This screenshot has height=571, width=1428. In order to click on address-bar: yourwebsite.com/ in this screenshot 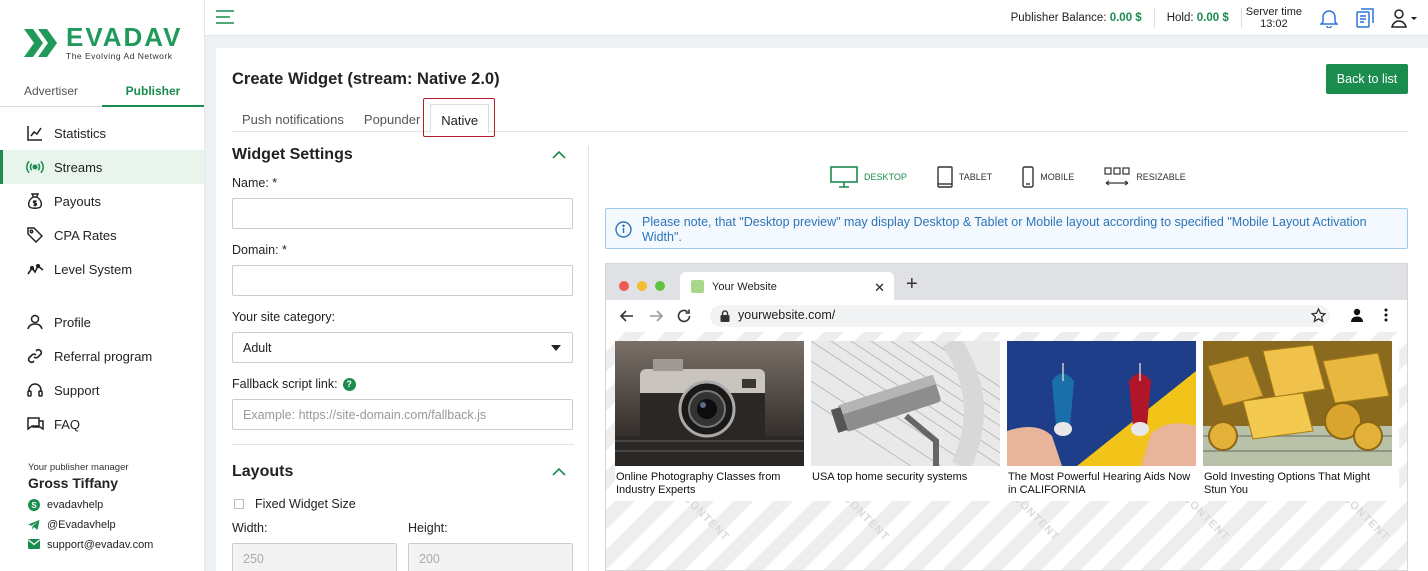, I will do `click(1020, 316)`.